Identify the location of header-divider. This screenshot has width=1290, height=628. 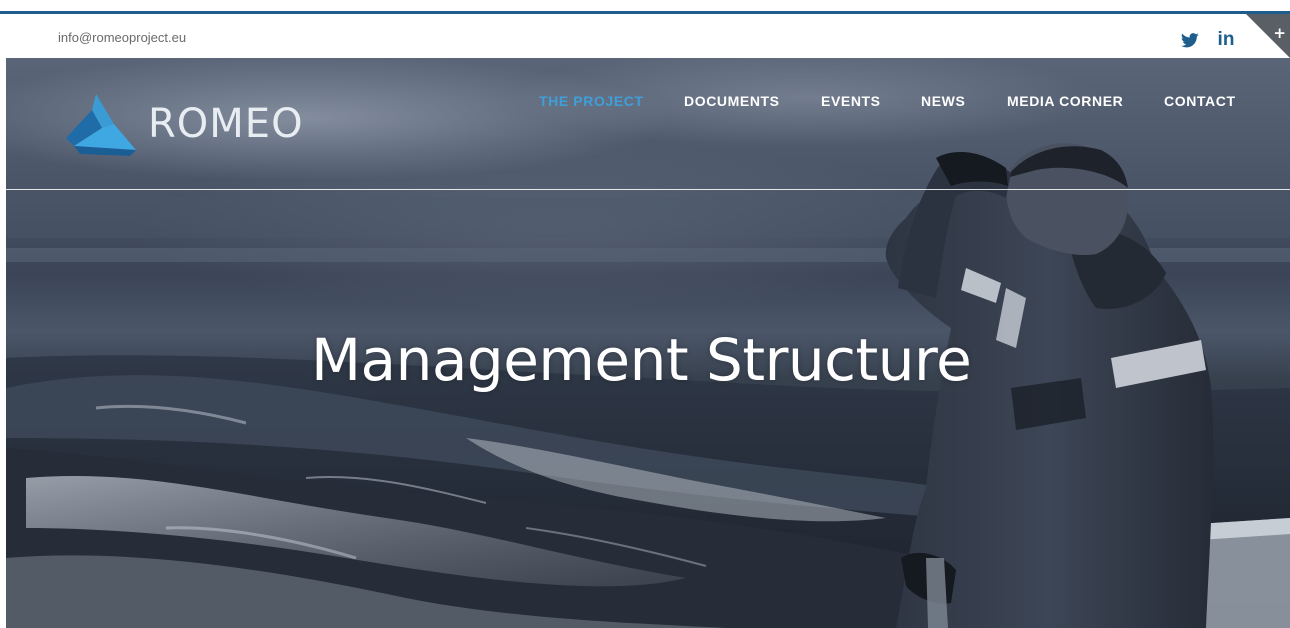
(648, 189).